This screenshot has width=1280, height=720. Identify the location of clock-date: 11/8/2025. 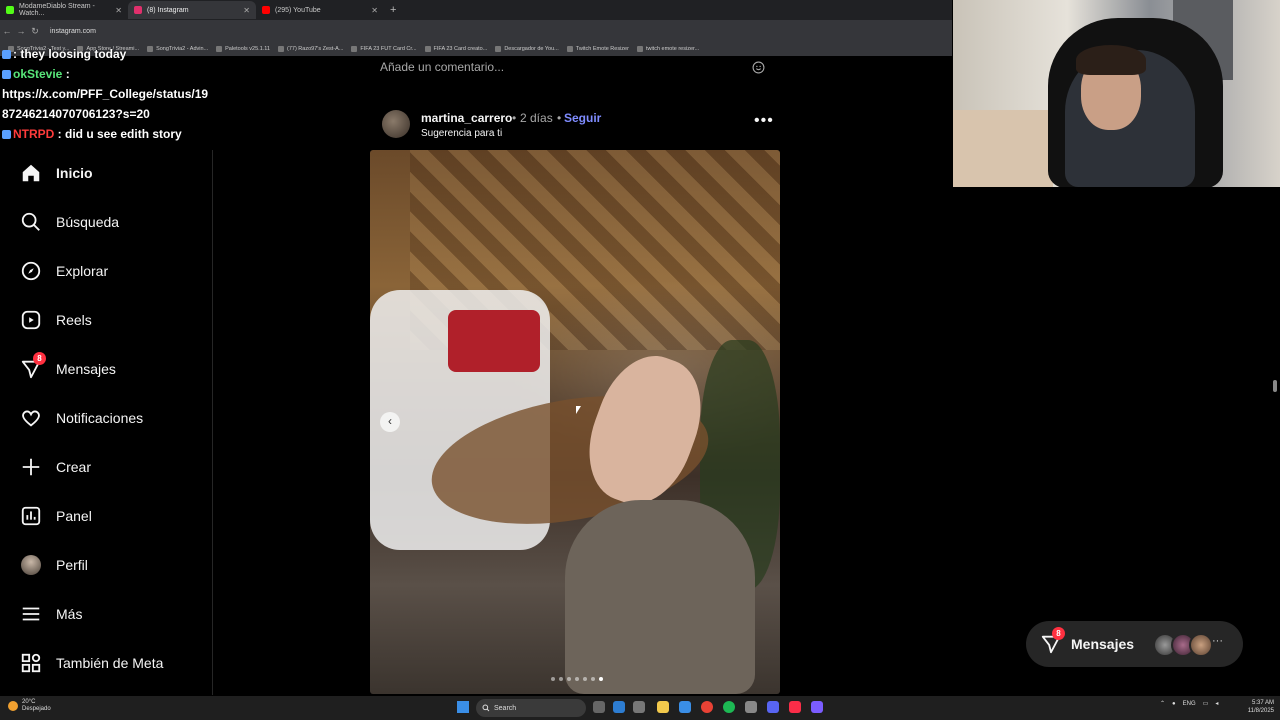
(1260, 711).